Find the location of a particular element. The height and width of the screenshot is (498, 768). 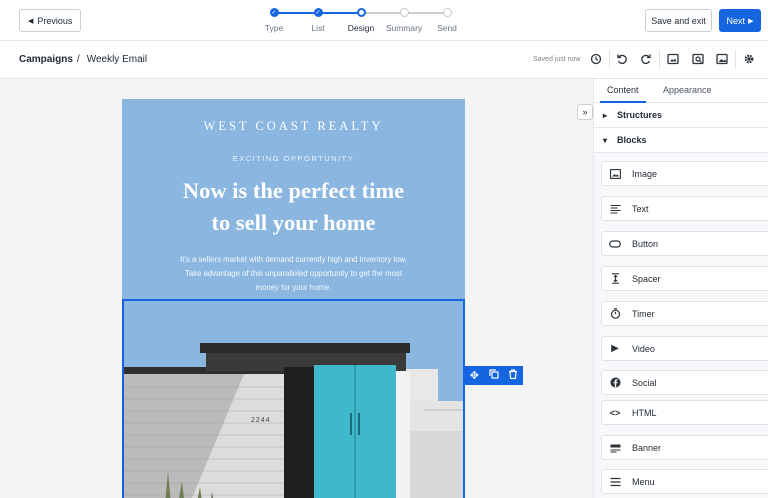

block-menu: Menu is located at coordinates (684, 481).